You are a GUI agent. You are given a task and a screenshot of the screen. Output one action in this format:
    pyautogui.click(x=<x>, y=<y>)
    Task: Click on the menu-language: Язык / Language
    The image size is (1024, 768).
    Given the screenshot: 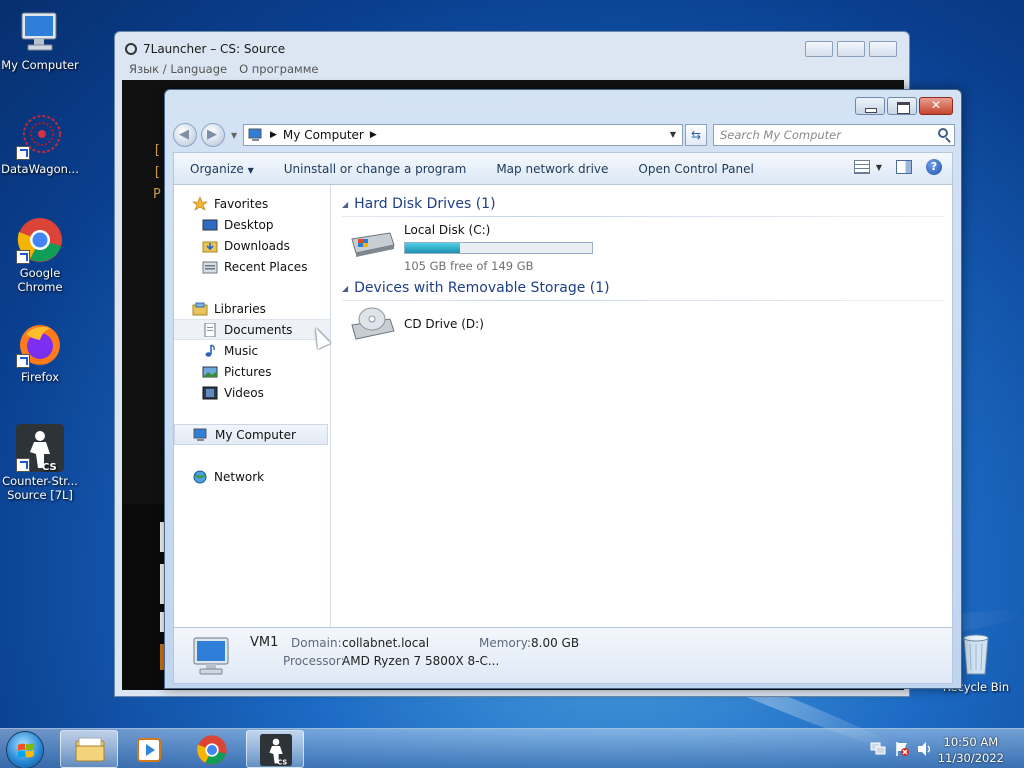 What is the action you would take?
    pyautogui.click(x=178, y=69)
    